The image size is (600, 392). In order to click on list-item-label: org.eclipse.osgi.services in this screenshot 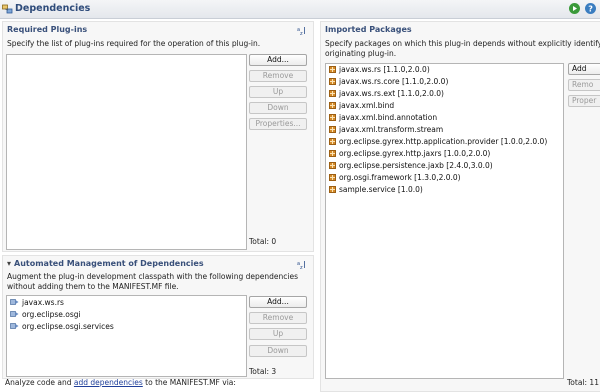, I will do `click(68, 326)`.